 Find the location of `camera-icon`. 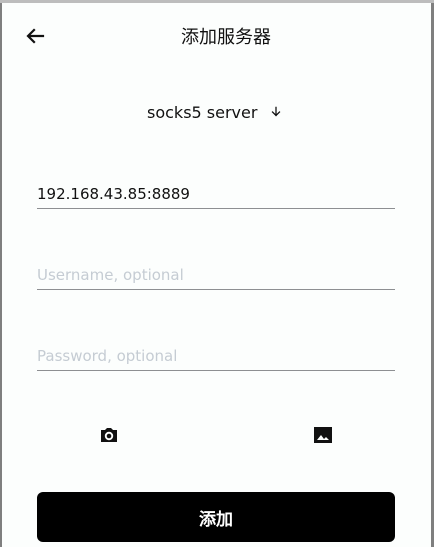

camera-icon is located at coordinates (109, 435).